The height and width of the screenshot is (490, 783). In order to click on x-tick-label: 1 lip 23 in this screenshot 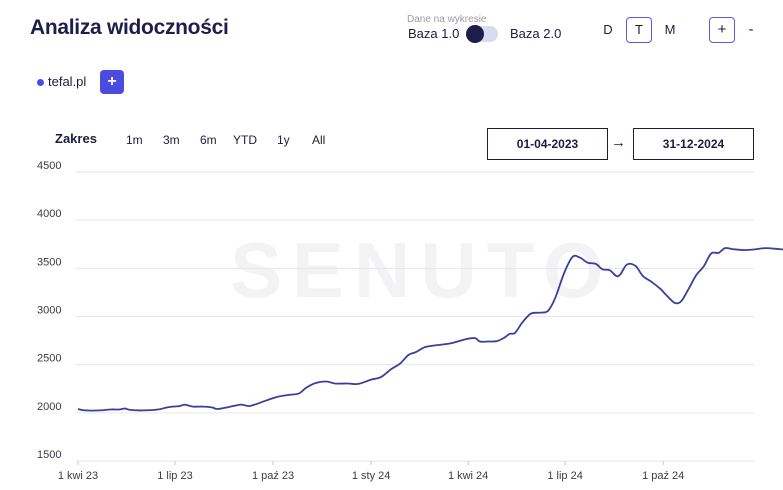, I will do `click(174, 476)`.